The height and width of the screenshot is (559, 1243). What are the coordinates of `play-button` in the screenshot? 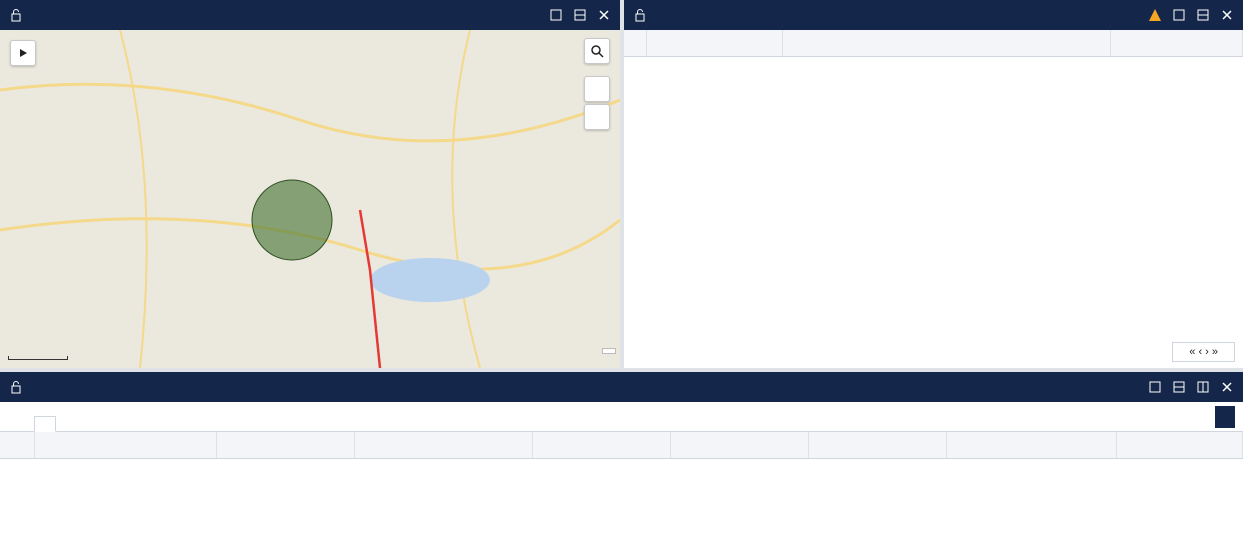 It's located at (23, 53).